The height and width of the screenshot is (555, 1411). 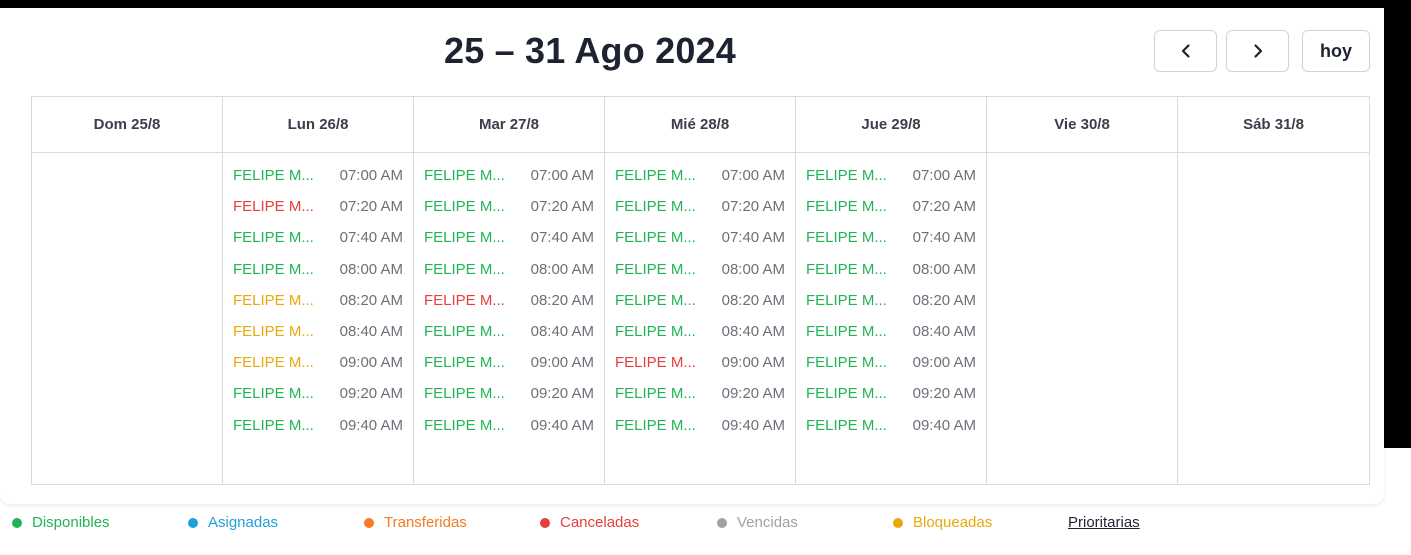 I want to click on chevron-left-icon, so click(x=1185, y=51).